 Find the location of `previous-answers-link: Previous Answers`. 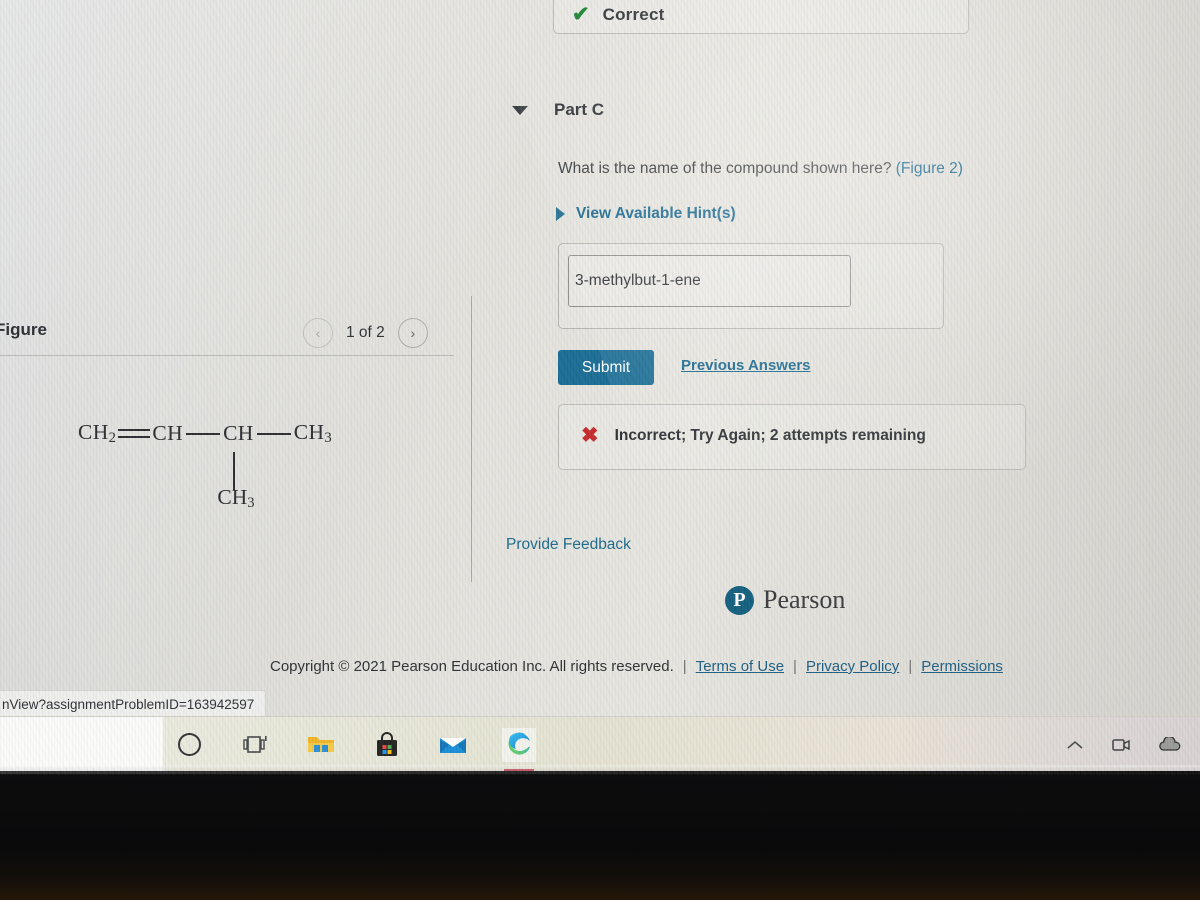

previous-answers-link: Previous Answers is located at coordinates (746, 365).